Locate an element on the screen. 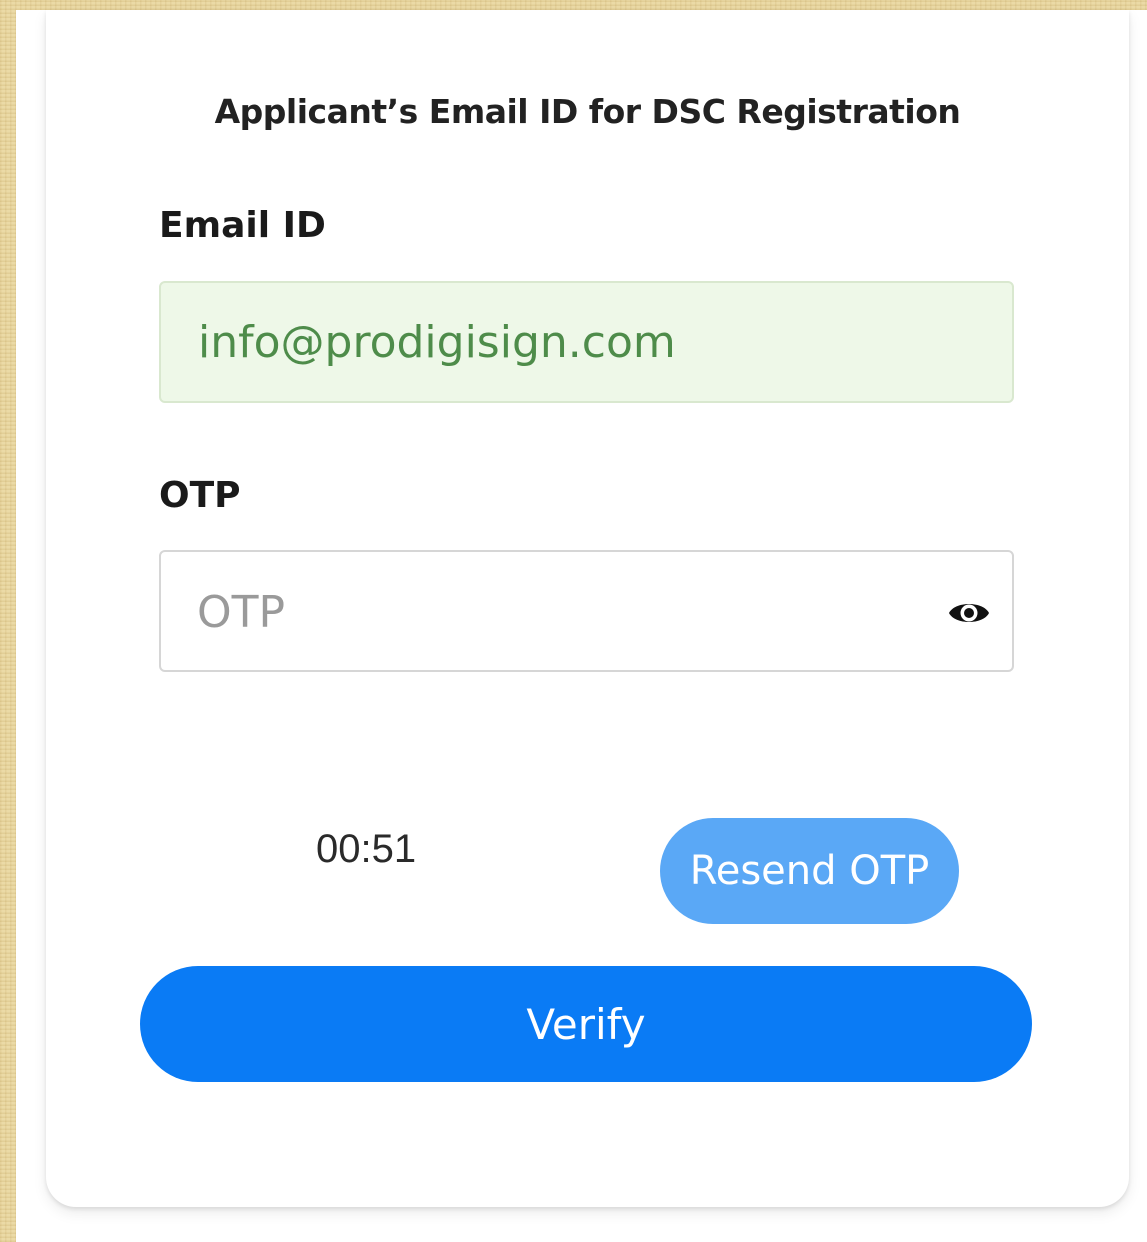  otp-input is located at coordinates (557, 612).